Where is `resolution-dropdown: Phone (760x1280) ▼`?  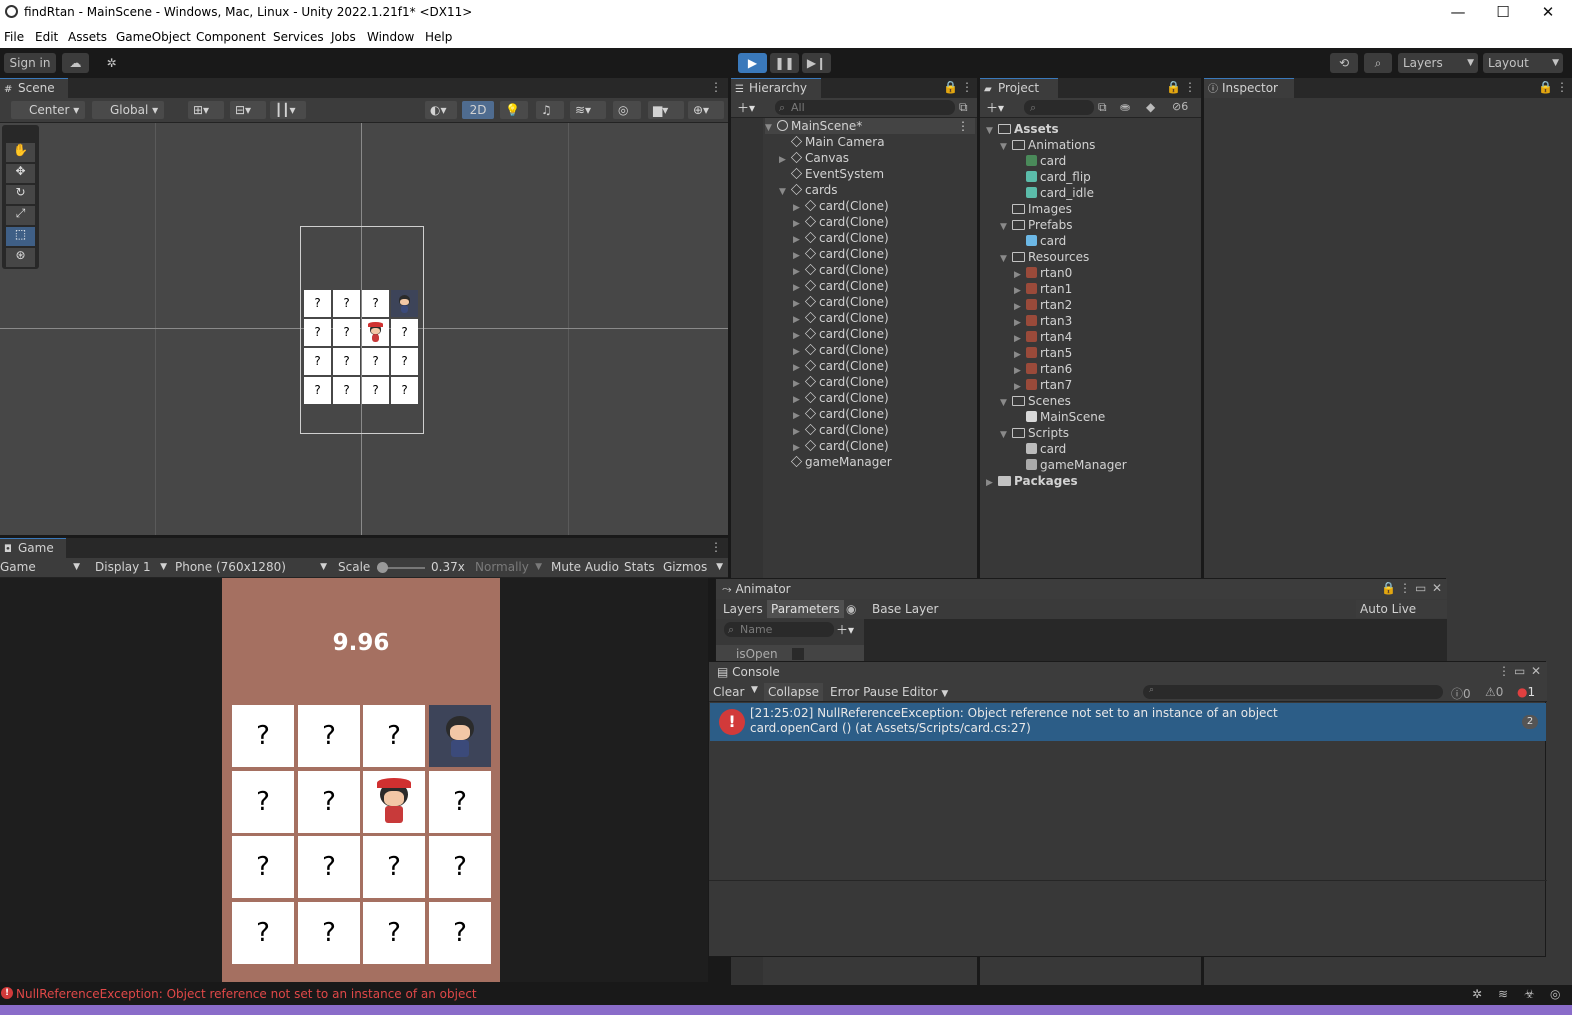 resolution-dropdown: Phone (760x1280) ▼ is located at coordinates (252, 567).